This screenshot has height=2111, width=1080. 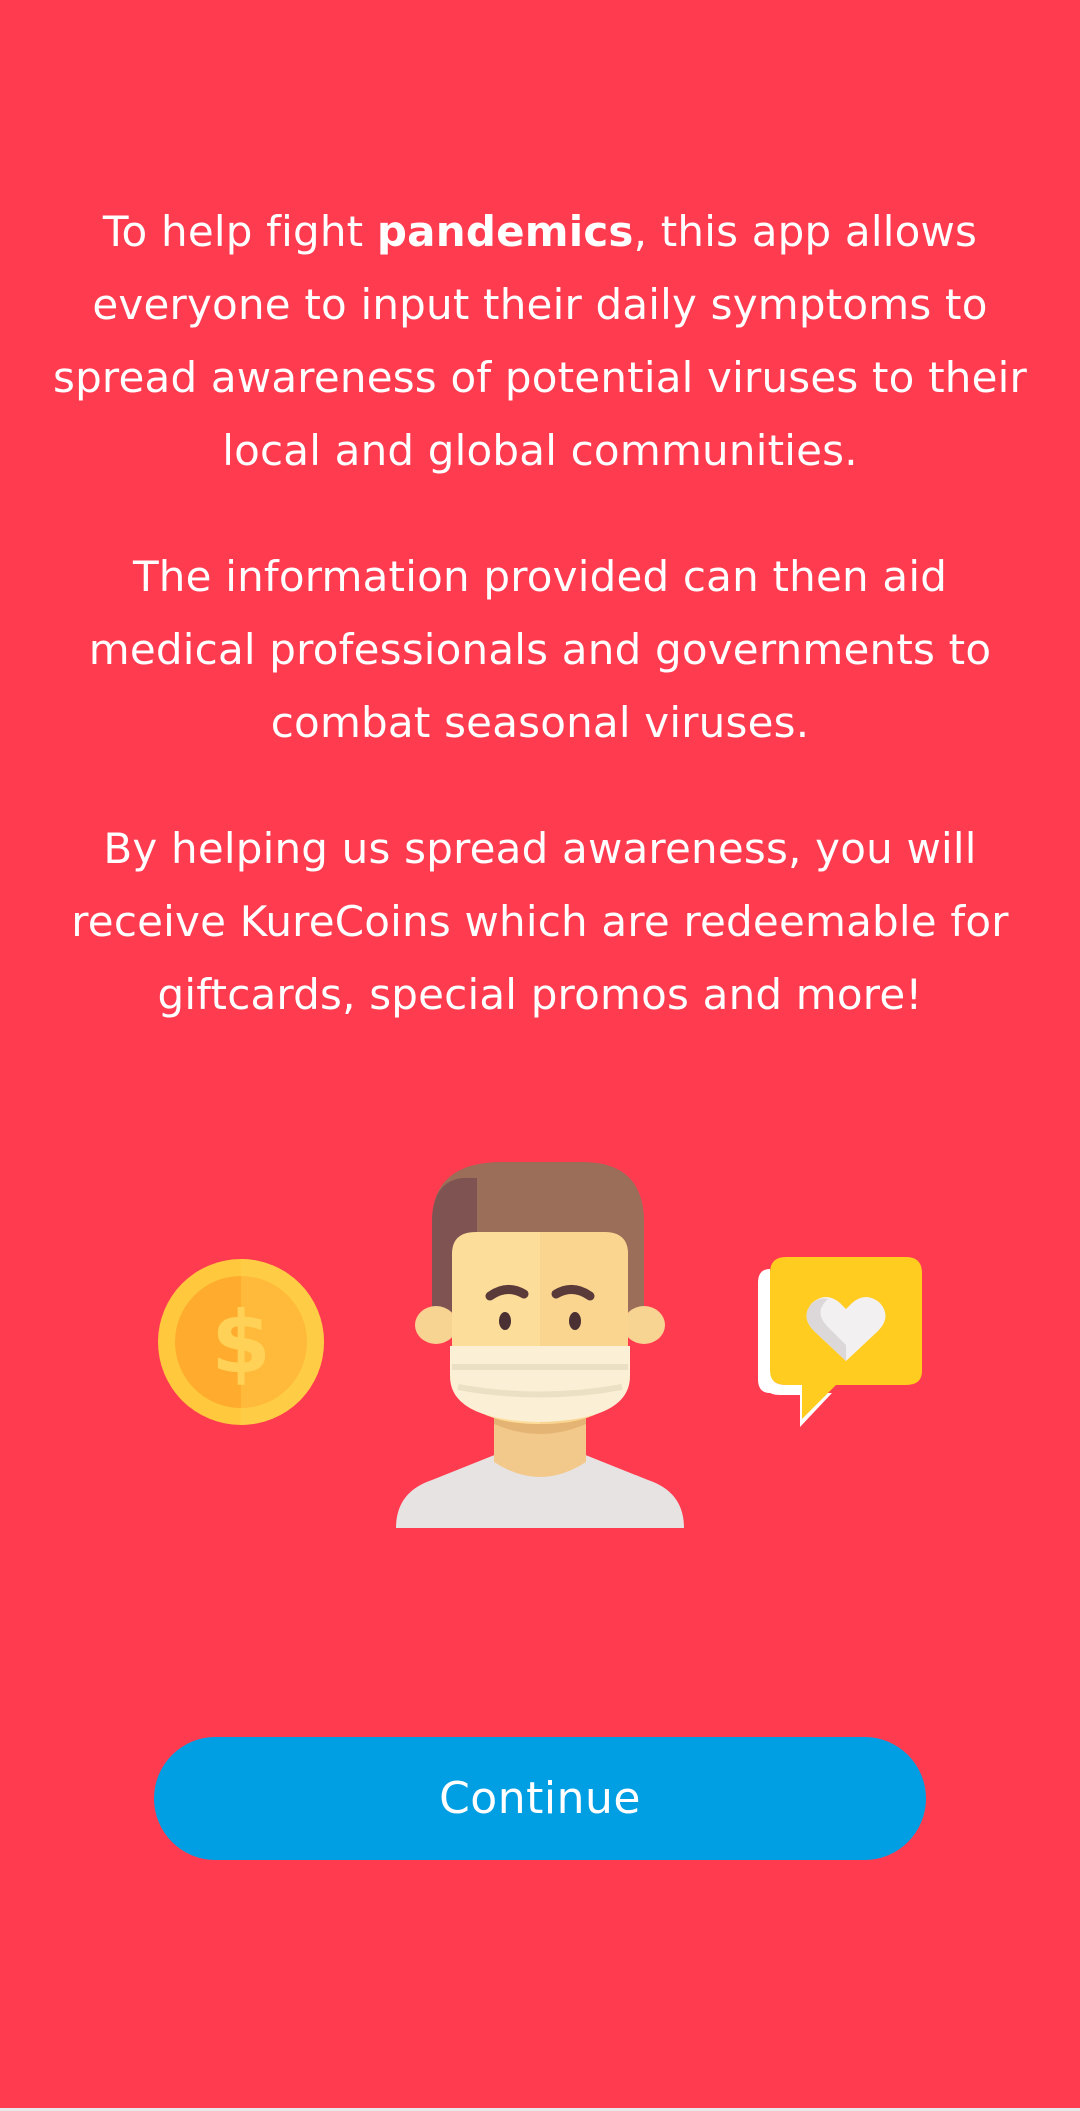 I want to click on intro-text: To help fight, so click(x=239, y=231).